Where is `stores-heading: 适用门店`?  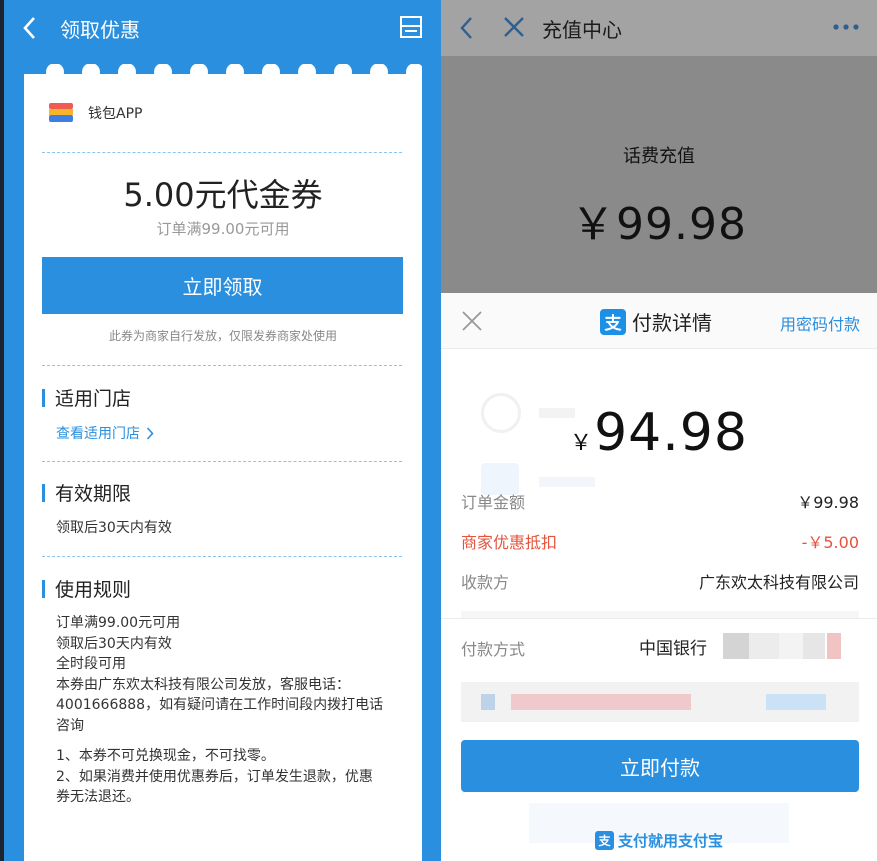 stores-heading: 适用门店 is located at coordinates (86, 397).